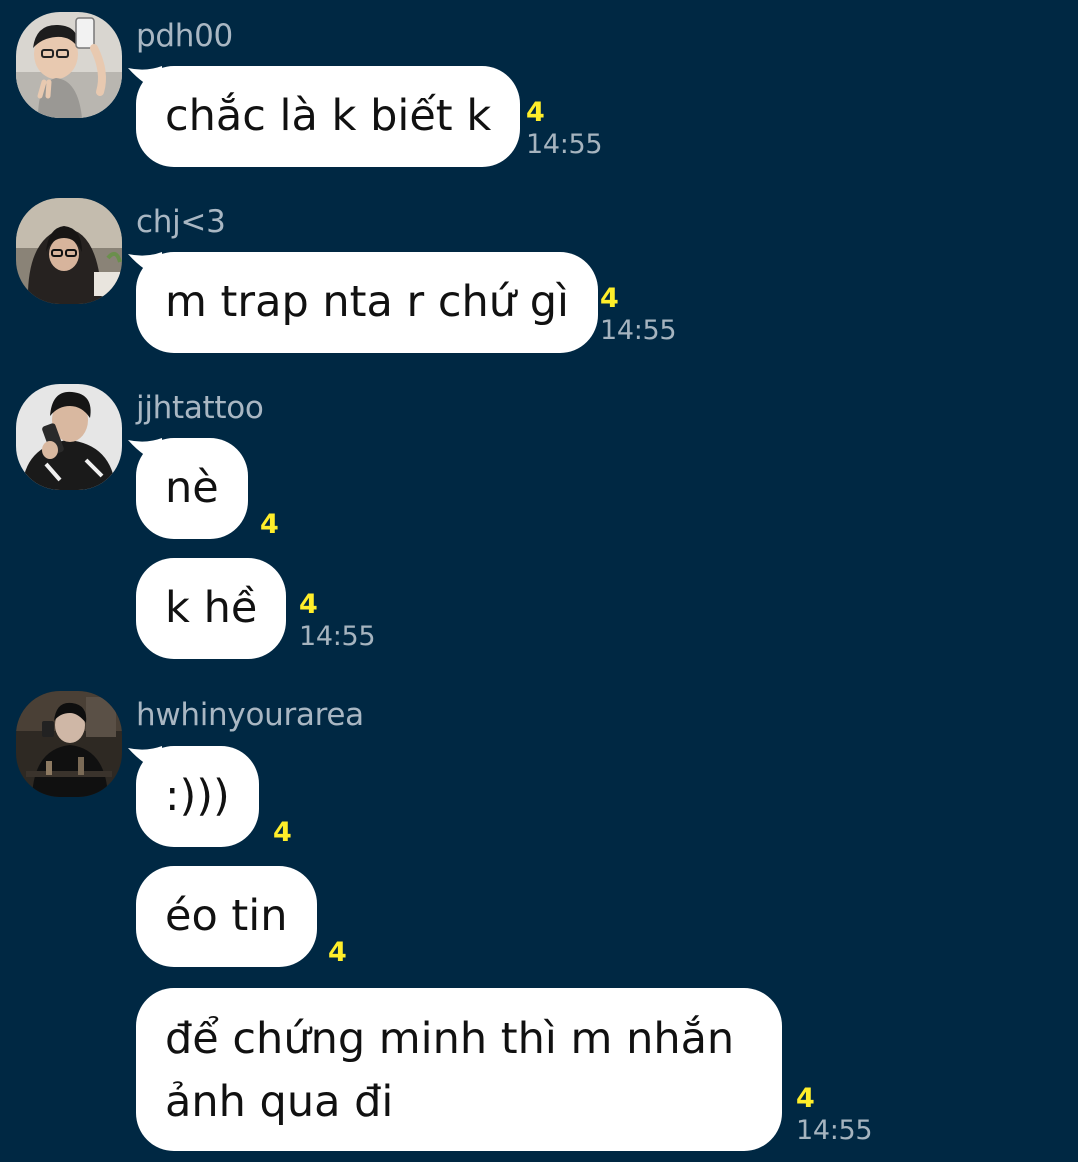  I want to click on sender-name: jjhtattoo, so click(200, 408).